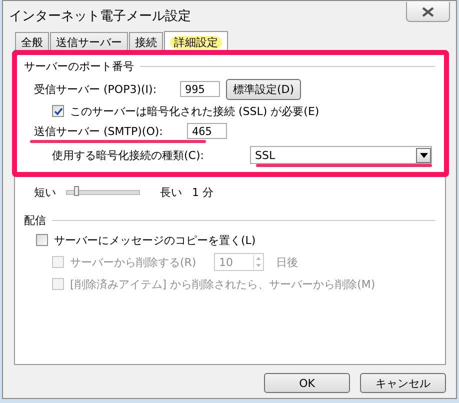 This screenshot has width=459, height=403. What do you see at coordinates (403, 383) in the screenshot?
I see `cancel-button: キャンセル` at bounding box center [403, 383].